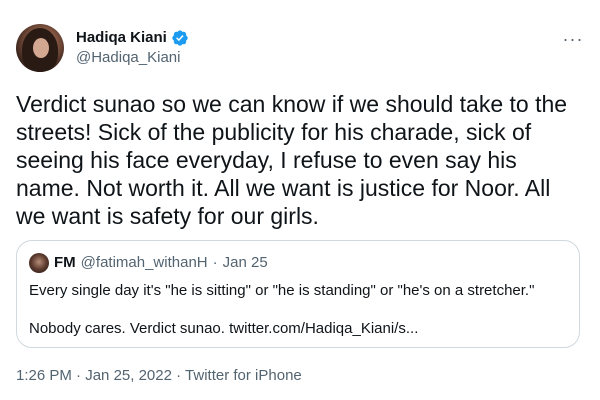 This screenshot has height=400, width=600. I want to click on author-avatar, so click(40, 48).